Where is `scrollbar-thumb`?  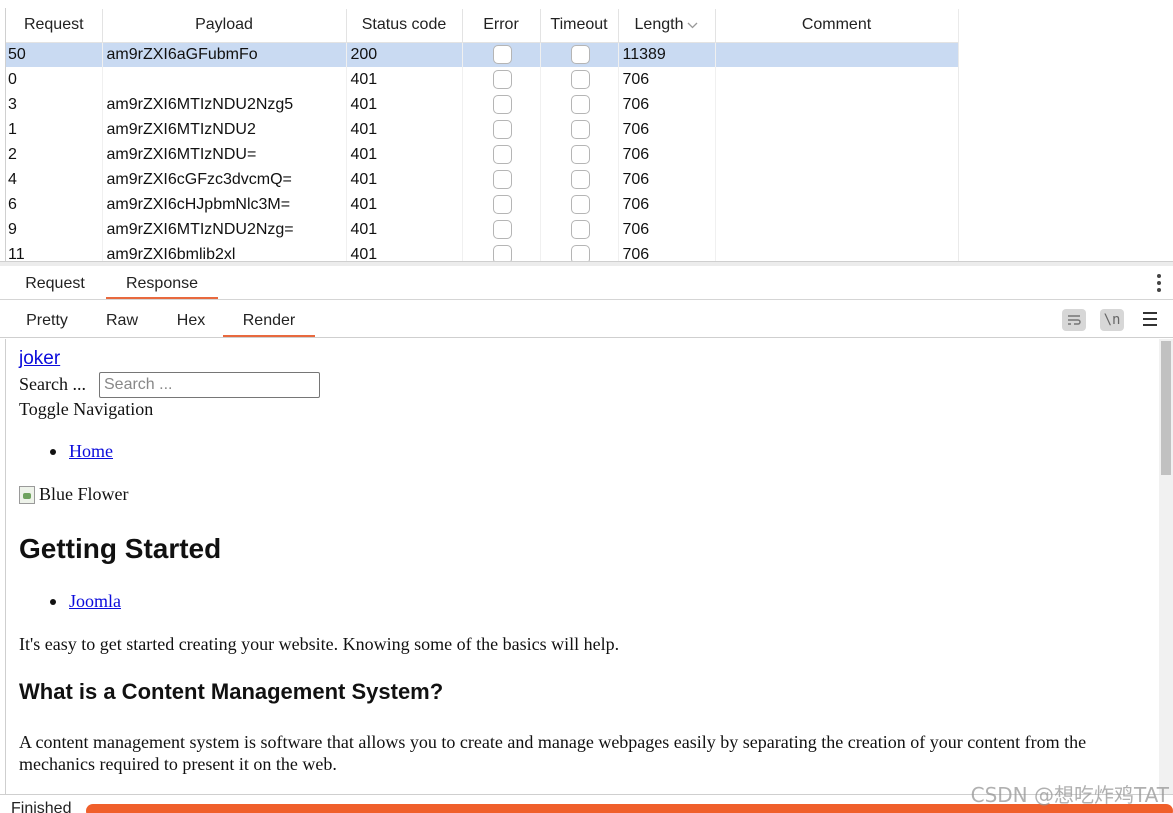 scrollbar-thumb is located at coordinates (1166, 408).